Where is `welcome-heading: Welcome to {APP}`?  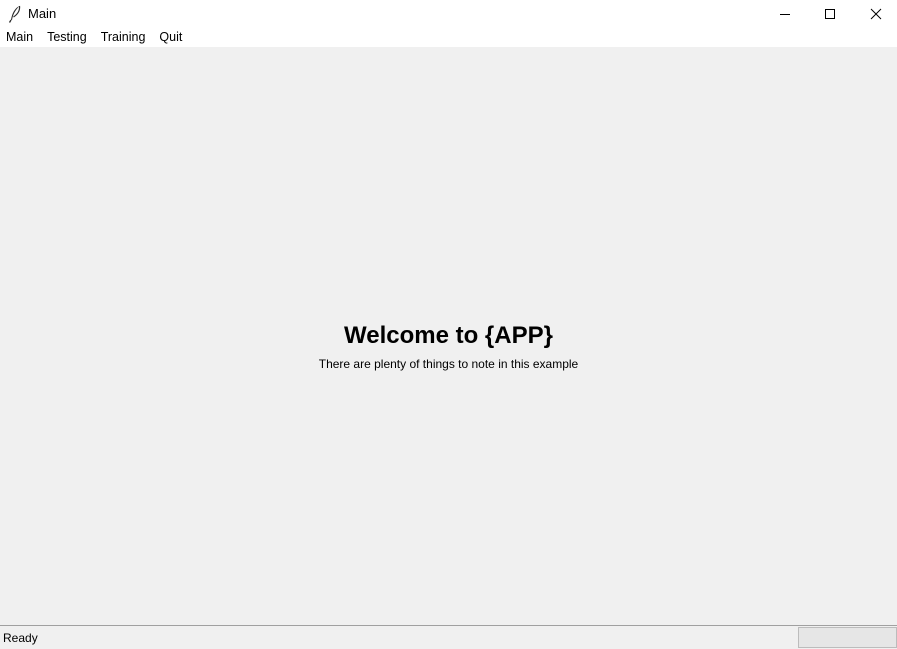 welcome-heading: Welcome to {APP} is located at coordinates (448, 335).